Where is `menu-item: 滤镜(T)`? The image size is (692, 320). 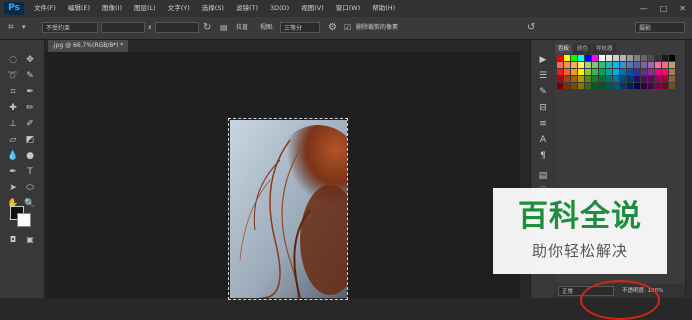
menu-item: 滤镜(T) is located at coordinates (247, 8).